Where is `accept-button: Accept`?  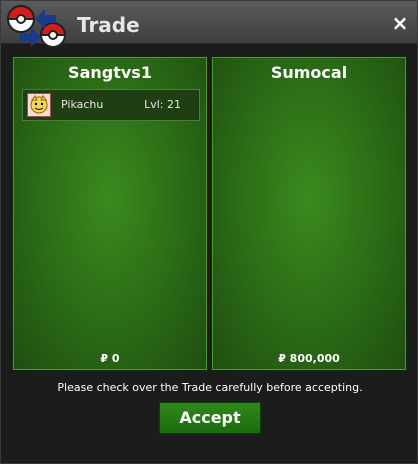
accept-button: Accept is located at coordinates (210, 418).